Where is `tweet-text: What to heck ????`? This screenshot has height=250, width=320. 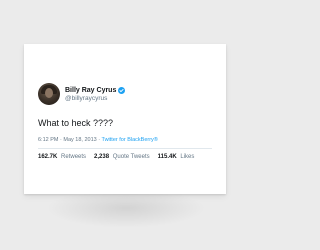
tweet-text: What to heck ???? is located at coordinates (76, 123).